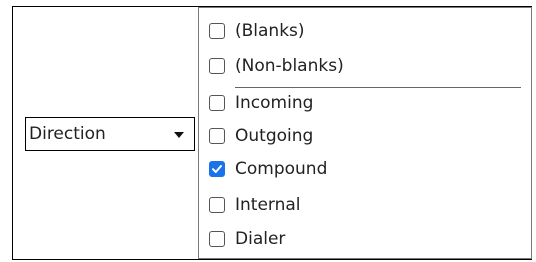 The image size is (536, 262). What do you see at coordinates (281, 169) in the screenshot?
I see `option-label-compound: Compound` at bounding box center [281, 169].